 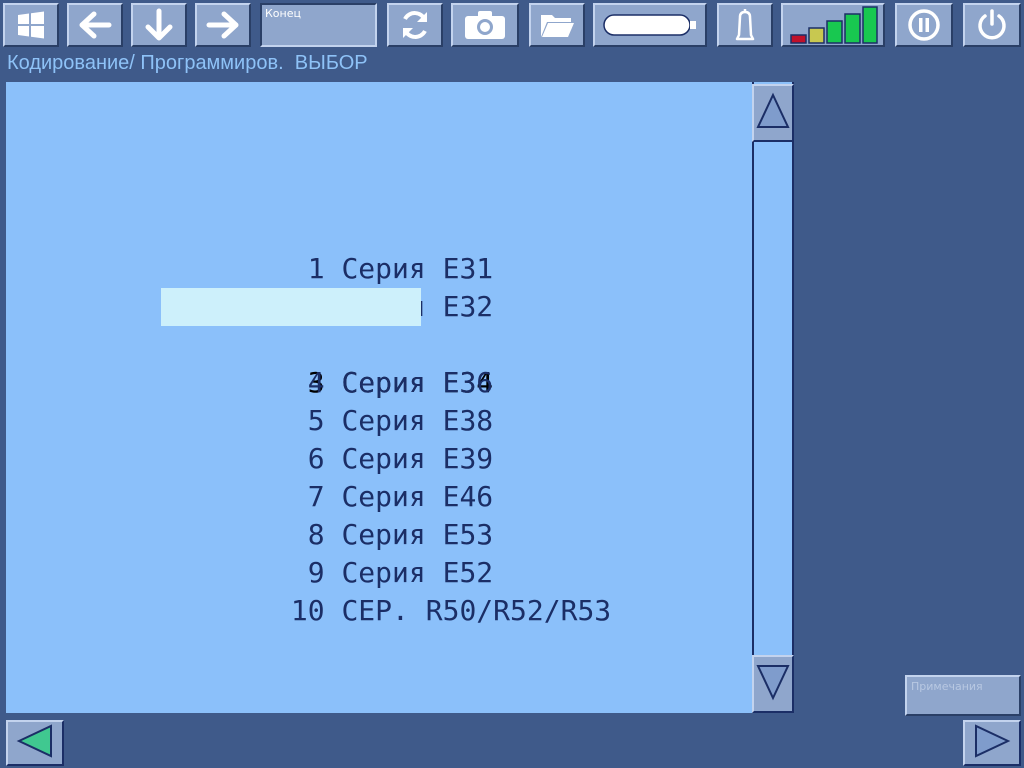 I want to click on notes-button: Примечания, so click(x=963, y=695).